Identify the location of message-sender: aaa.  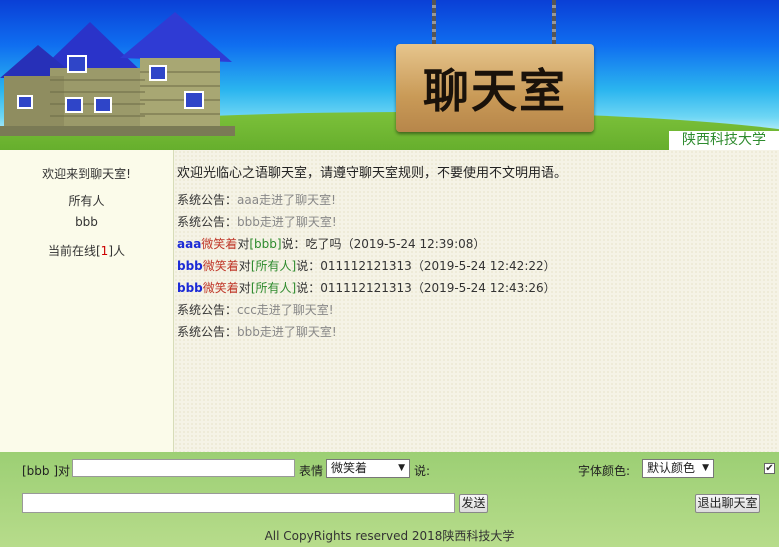
(189, 244).